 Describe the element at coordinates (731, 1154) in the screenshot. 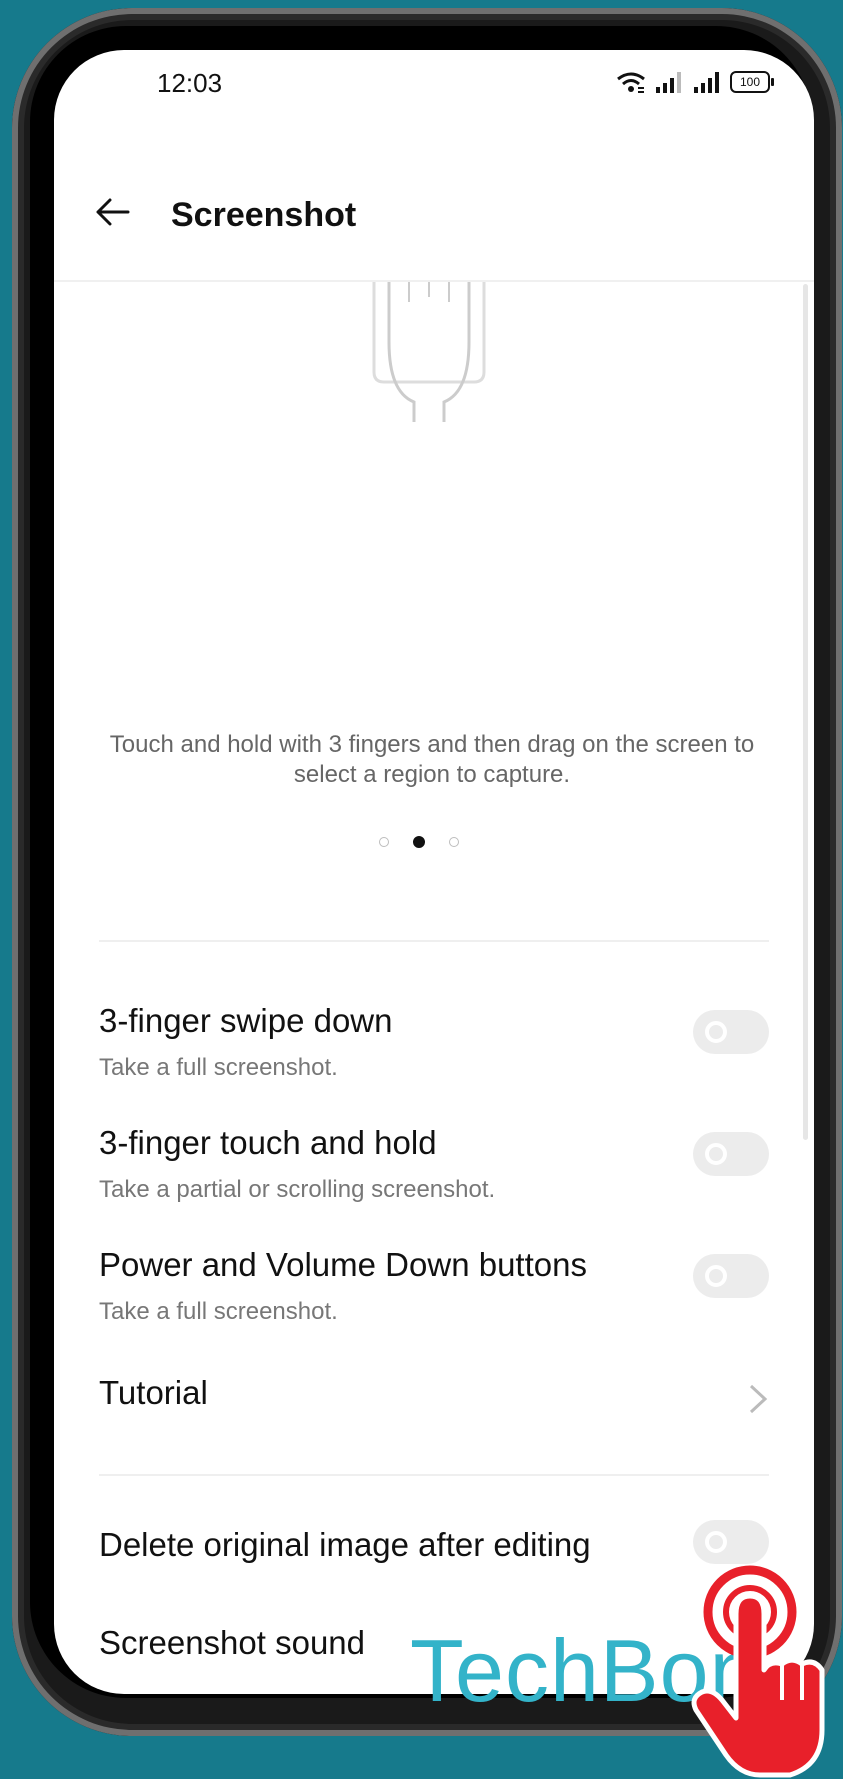

I see `toggle-3-finger-hold` at that location.